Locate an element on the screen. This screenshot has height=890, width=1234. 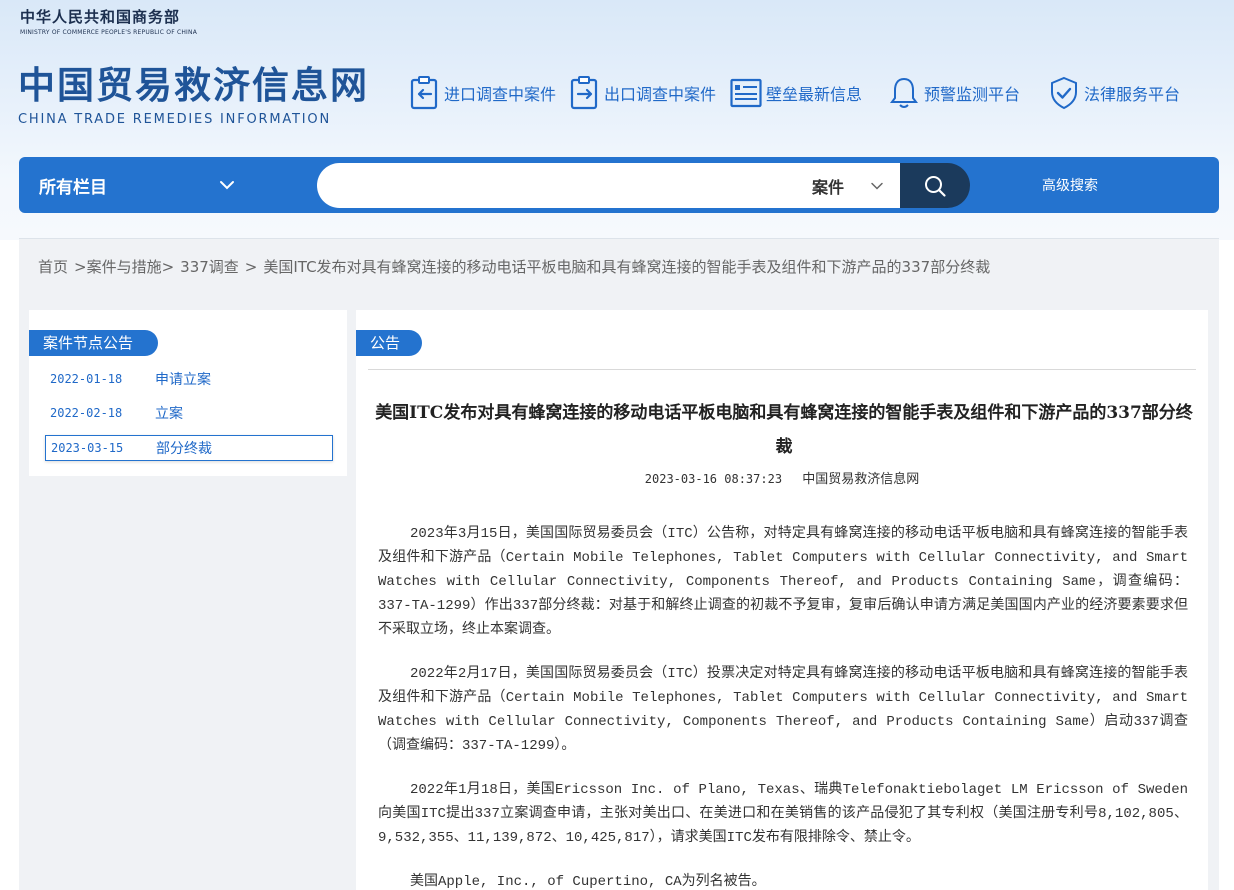
site-name-en: CHINA TRADE REMEDIES INFORMATION is located at coordinates (174, 119).